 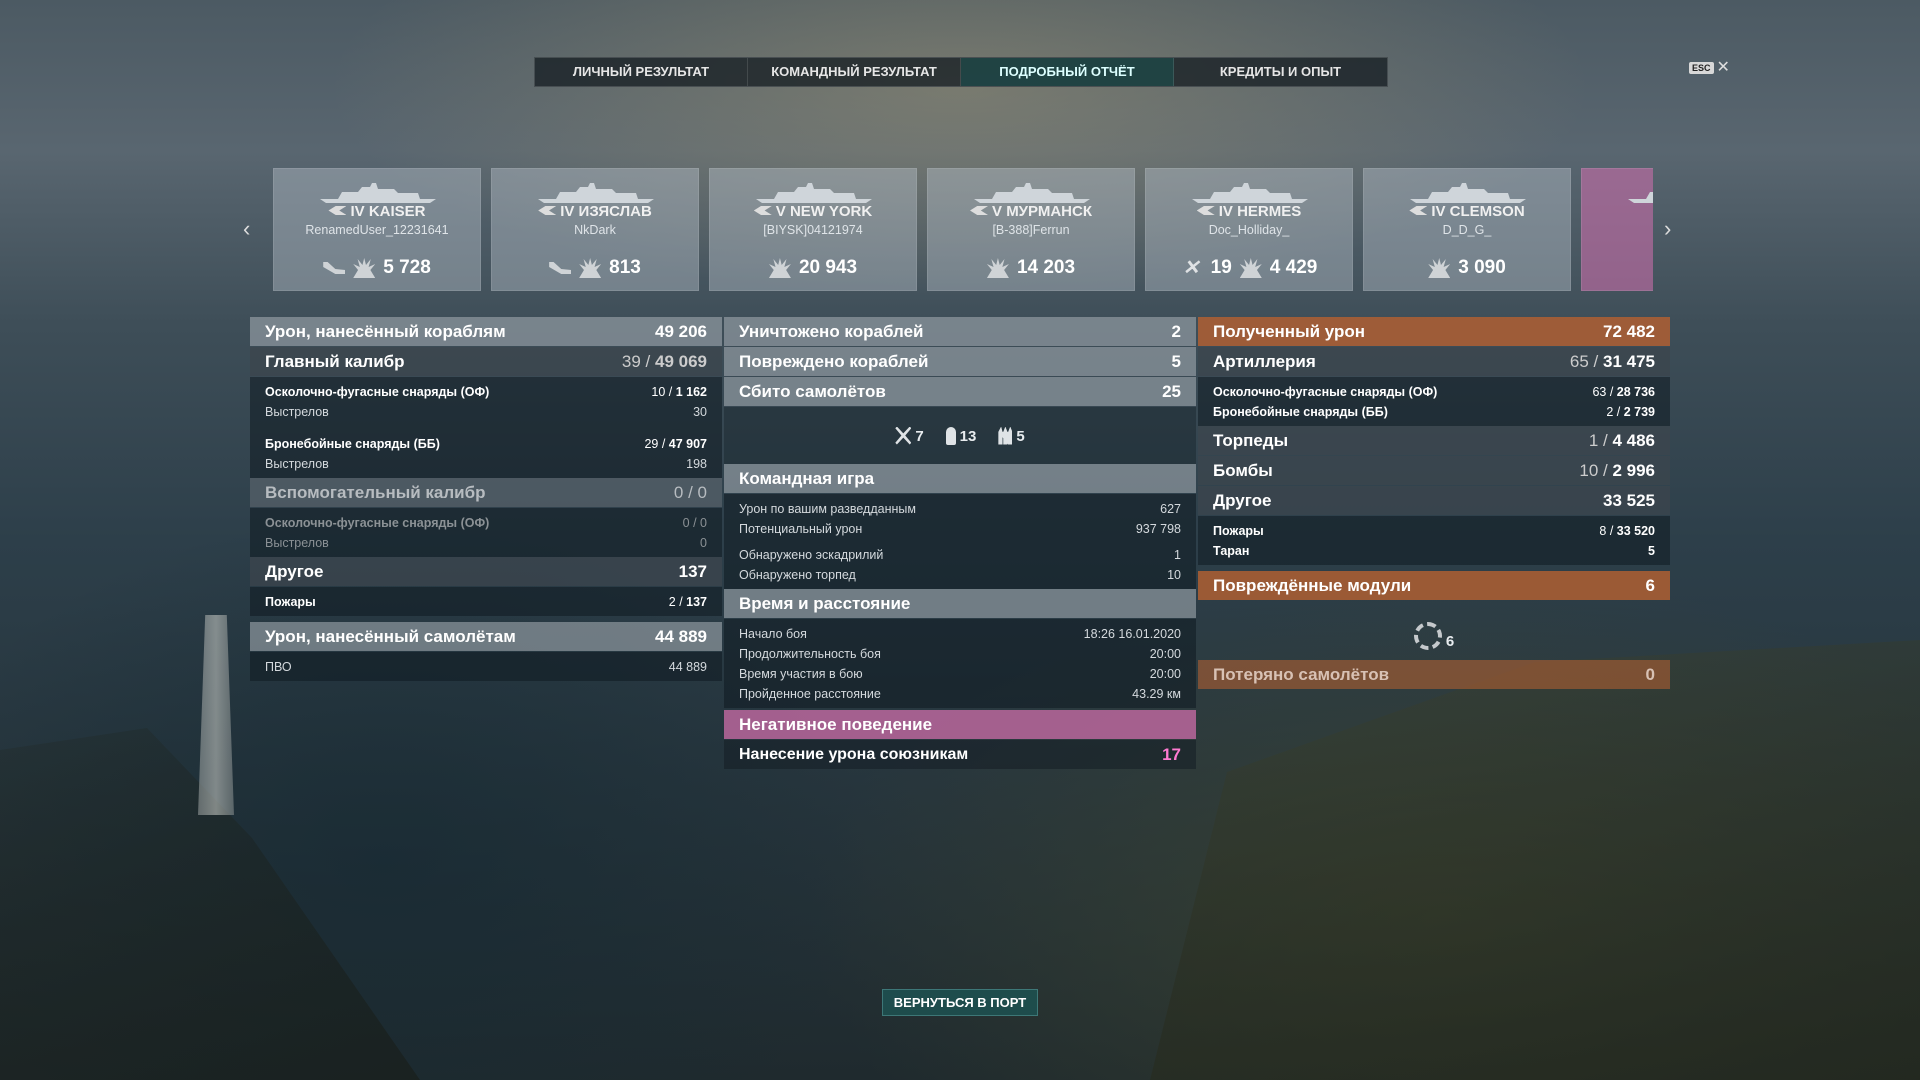 What do you see at coordinates (1249, 229) in the screenshot?
I see `ship-card: IV HERMES Doc_Holliday_ 19 4 429` at bounding box center [1249, 229].